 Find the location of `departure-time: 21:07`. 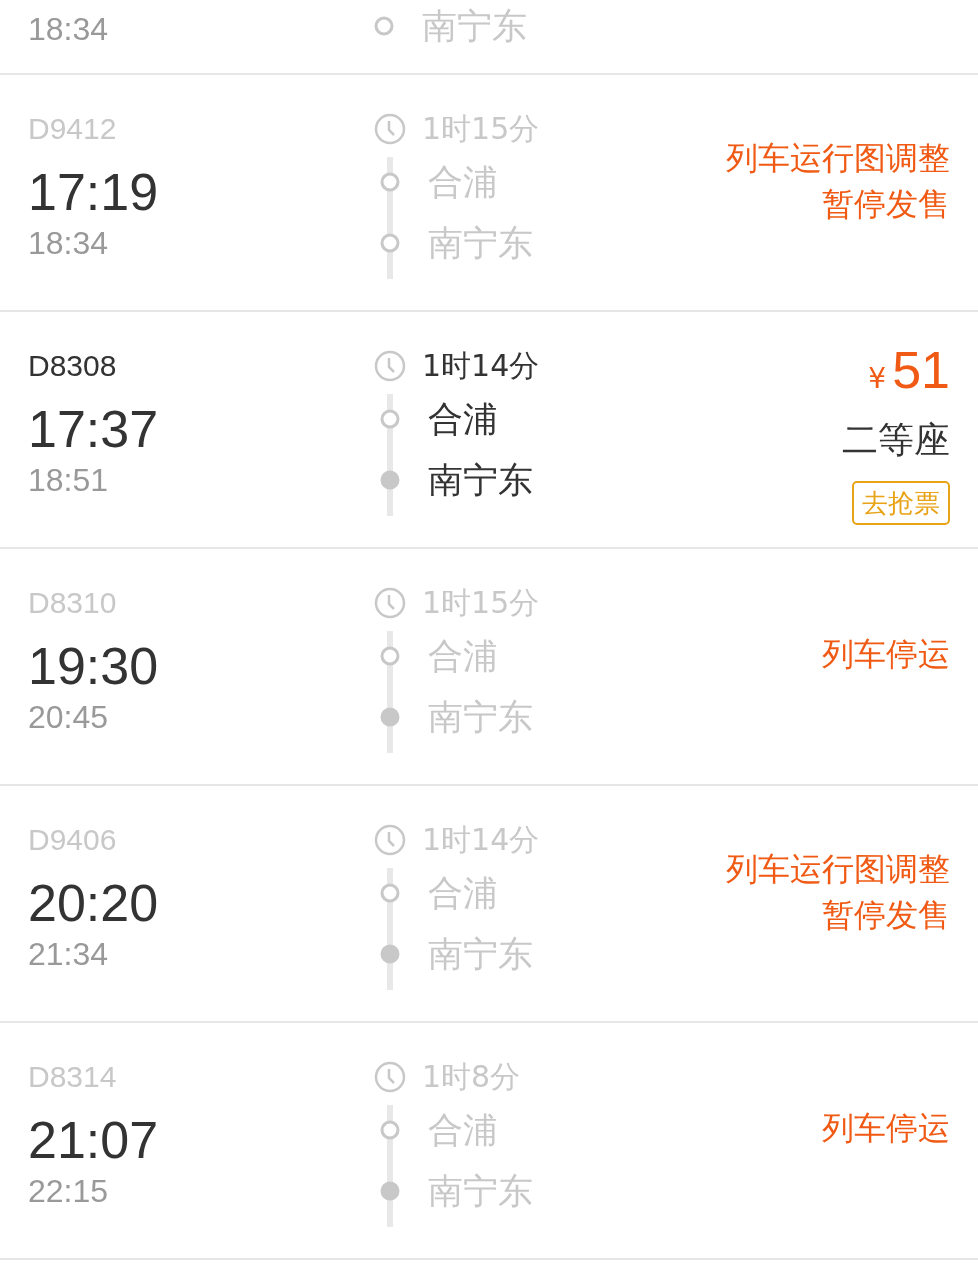

departure-time: 21:07 is located at coordinates (93, 1140).